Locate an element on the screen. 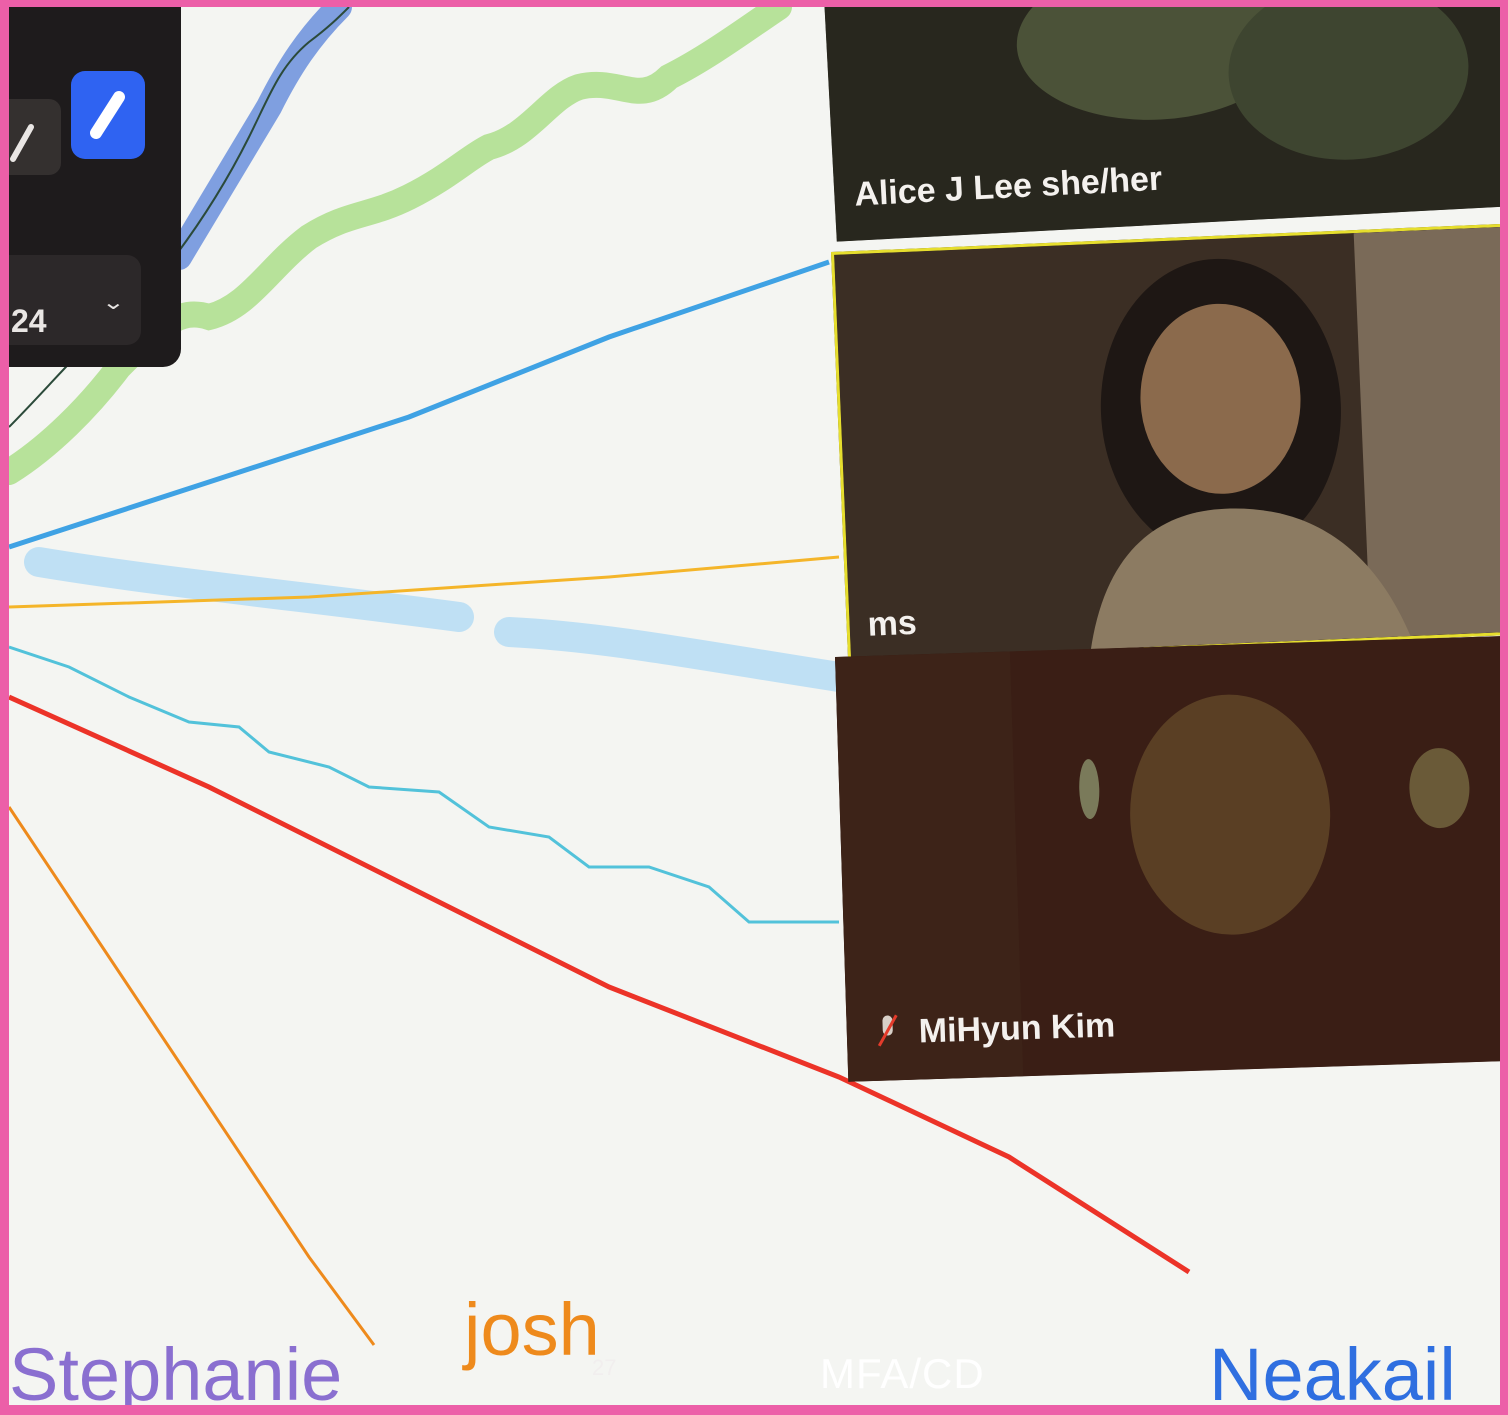 This screenshot has width=1508, height=1415. participant-name: MiHyun Kim is located at coordinates (1017, 1028).